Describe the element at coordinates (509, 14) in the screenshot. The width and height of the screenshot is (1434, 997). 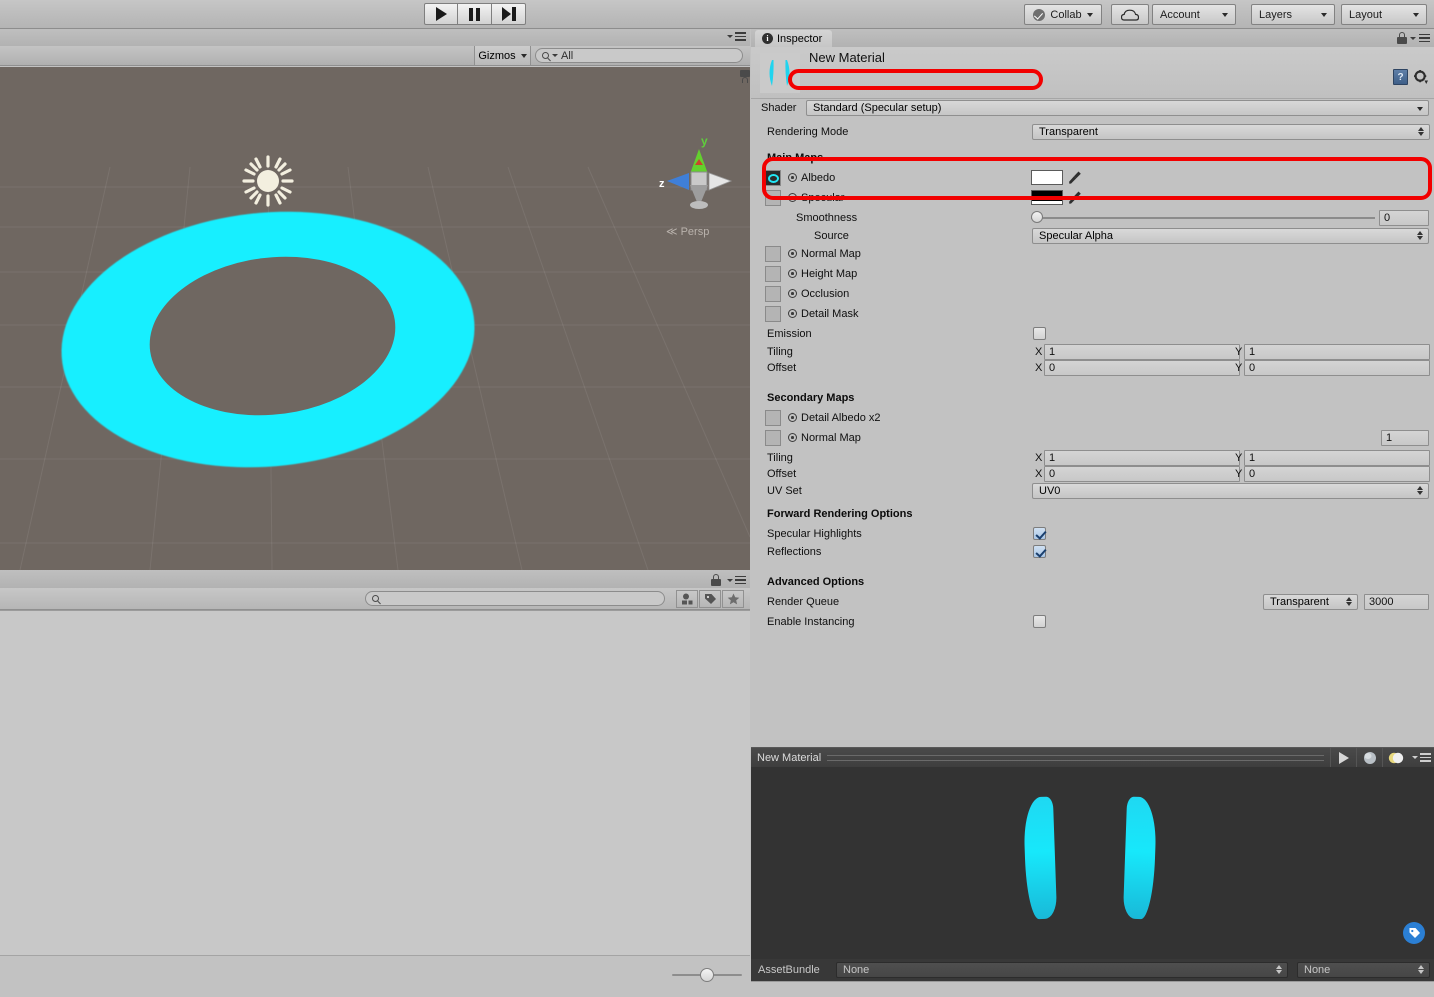
I see `step-button` at that location.